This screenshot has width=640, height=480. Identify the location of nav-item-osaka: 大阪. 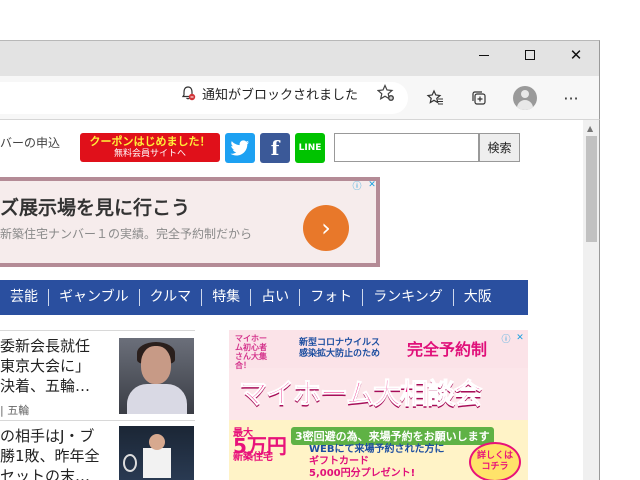
(478, 297).